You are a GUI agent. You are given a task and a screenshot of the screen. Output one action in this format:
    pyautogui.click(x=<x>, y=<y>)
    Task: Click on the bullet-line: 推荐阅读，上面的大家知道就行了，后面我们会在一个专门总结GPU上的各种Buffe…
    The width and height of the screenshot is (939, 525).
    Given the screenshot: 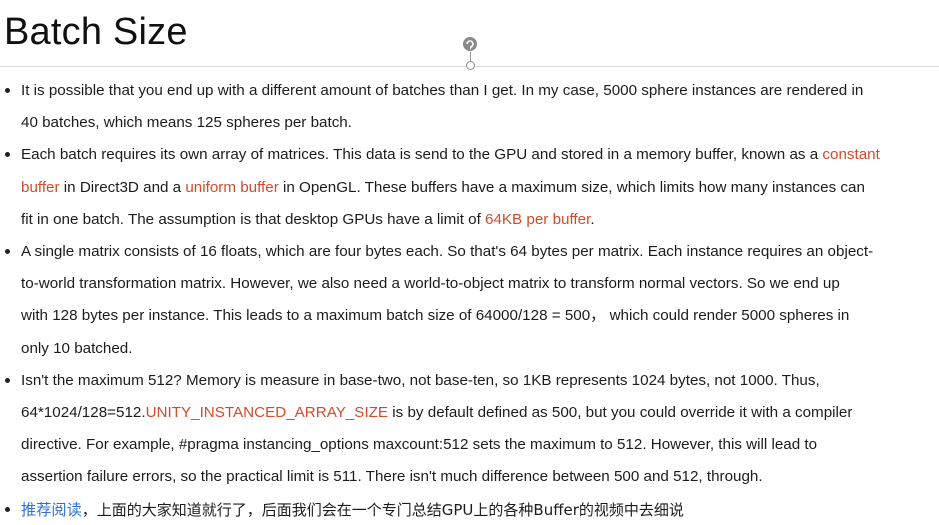 What is the action you would take?
    pyautogui.click(x=480, y=509)
    